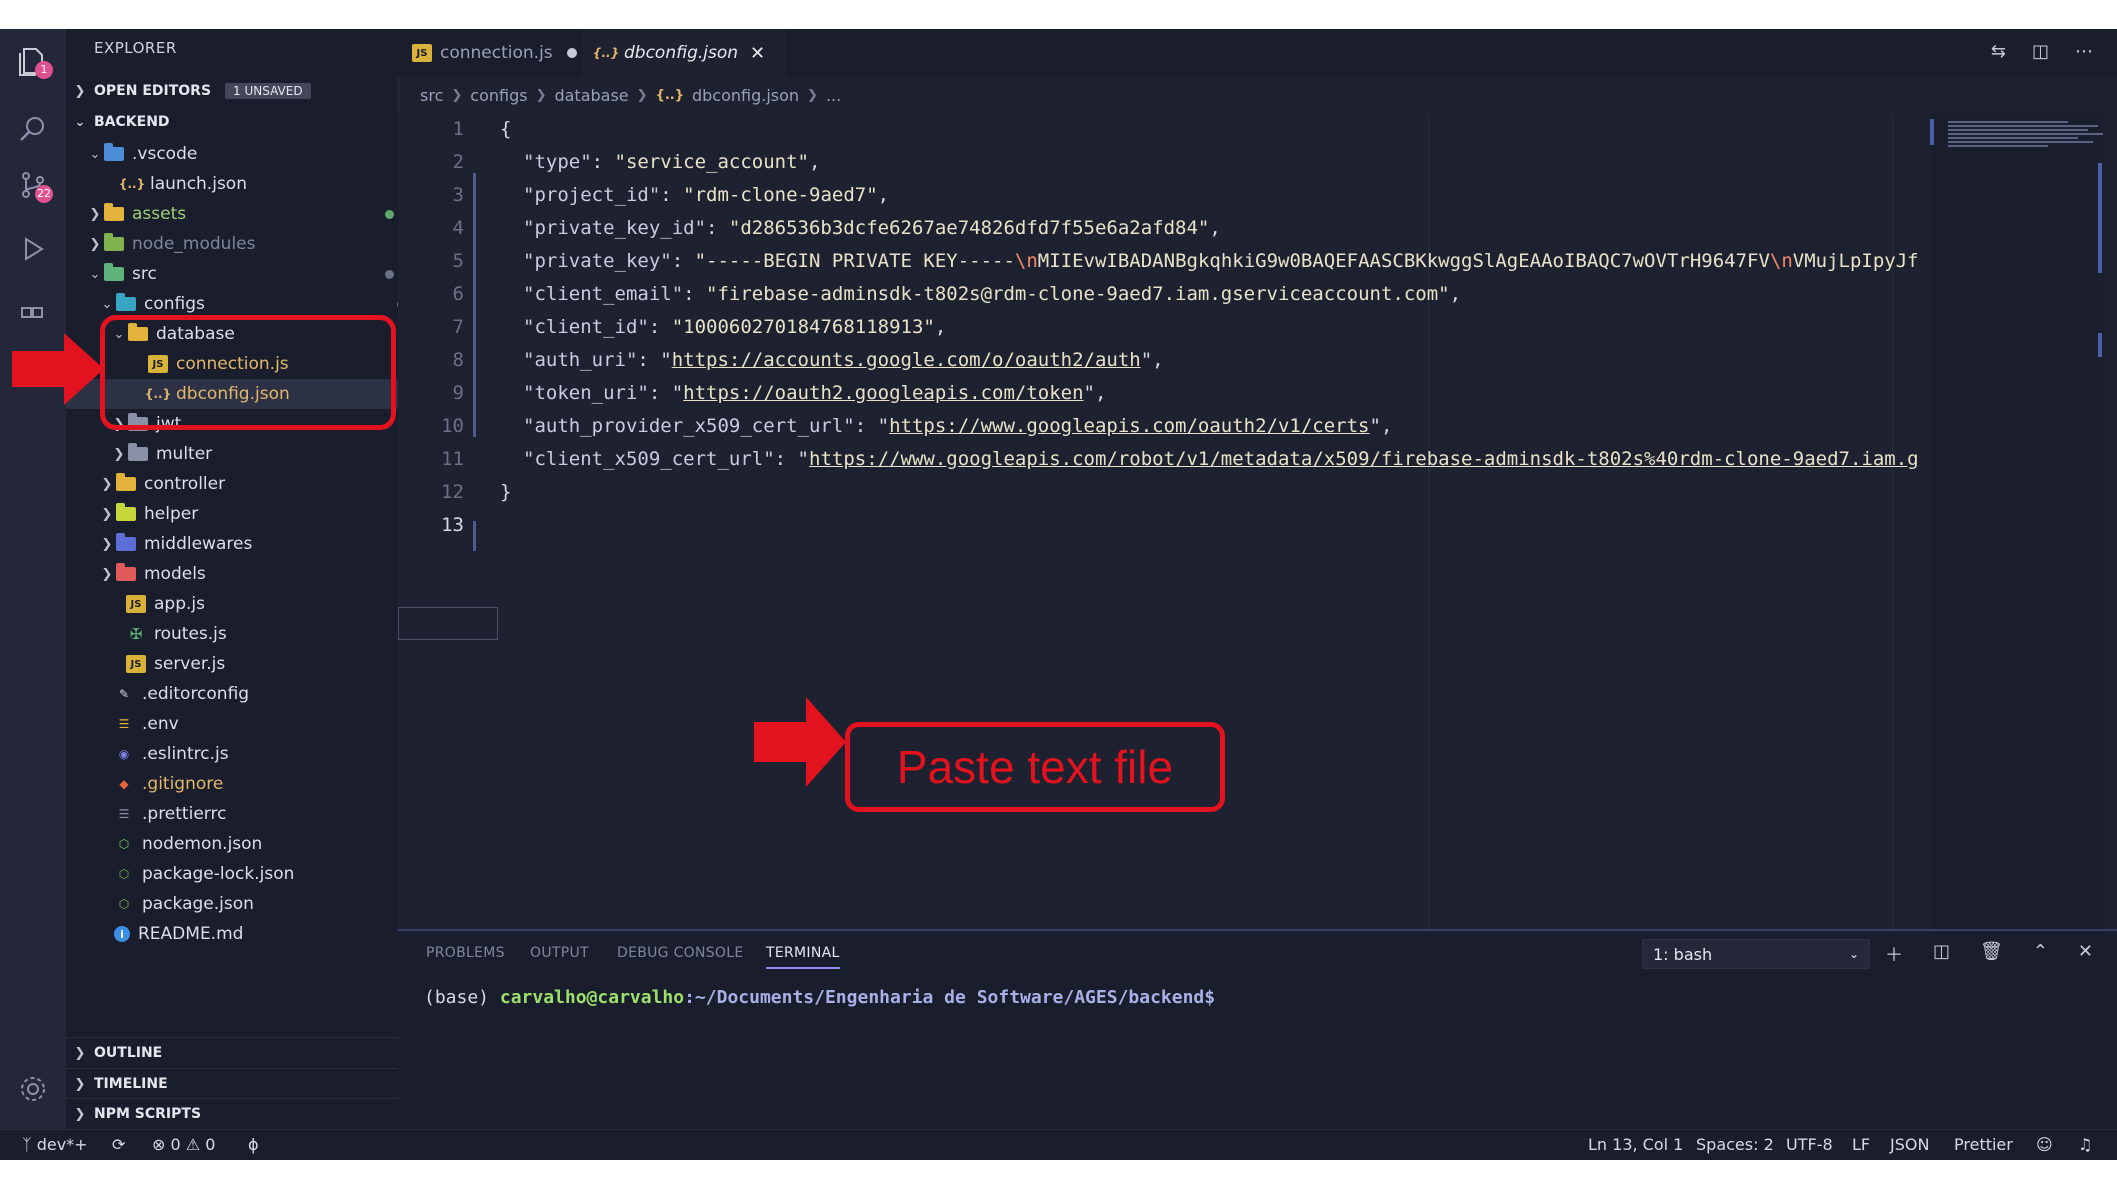 The height and width of the screenshot is (1191, 2117). Describe the element at coordinates (33, 311) in the screenshot. I see `extensions-icon` at that location.